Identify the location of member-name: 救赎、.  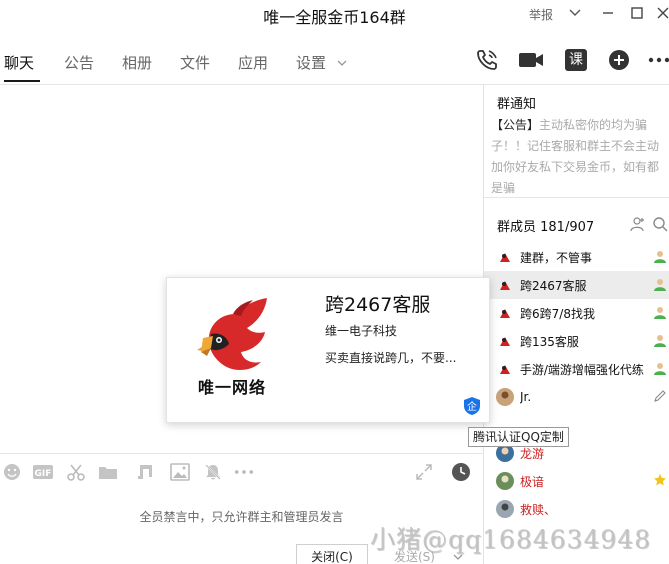
(538, 509).